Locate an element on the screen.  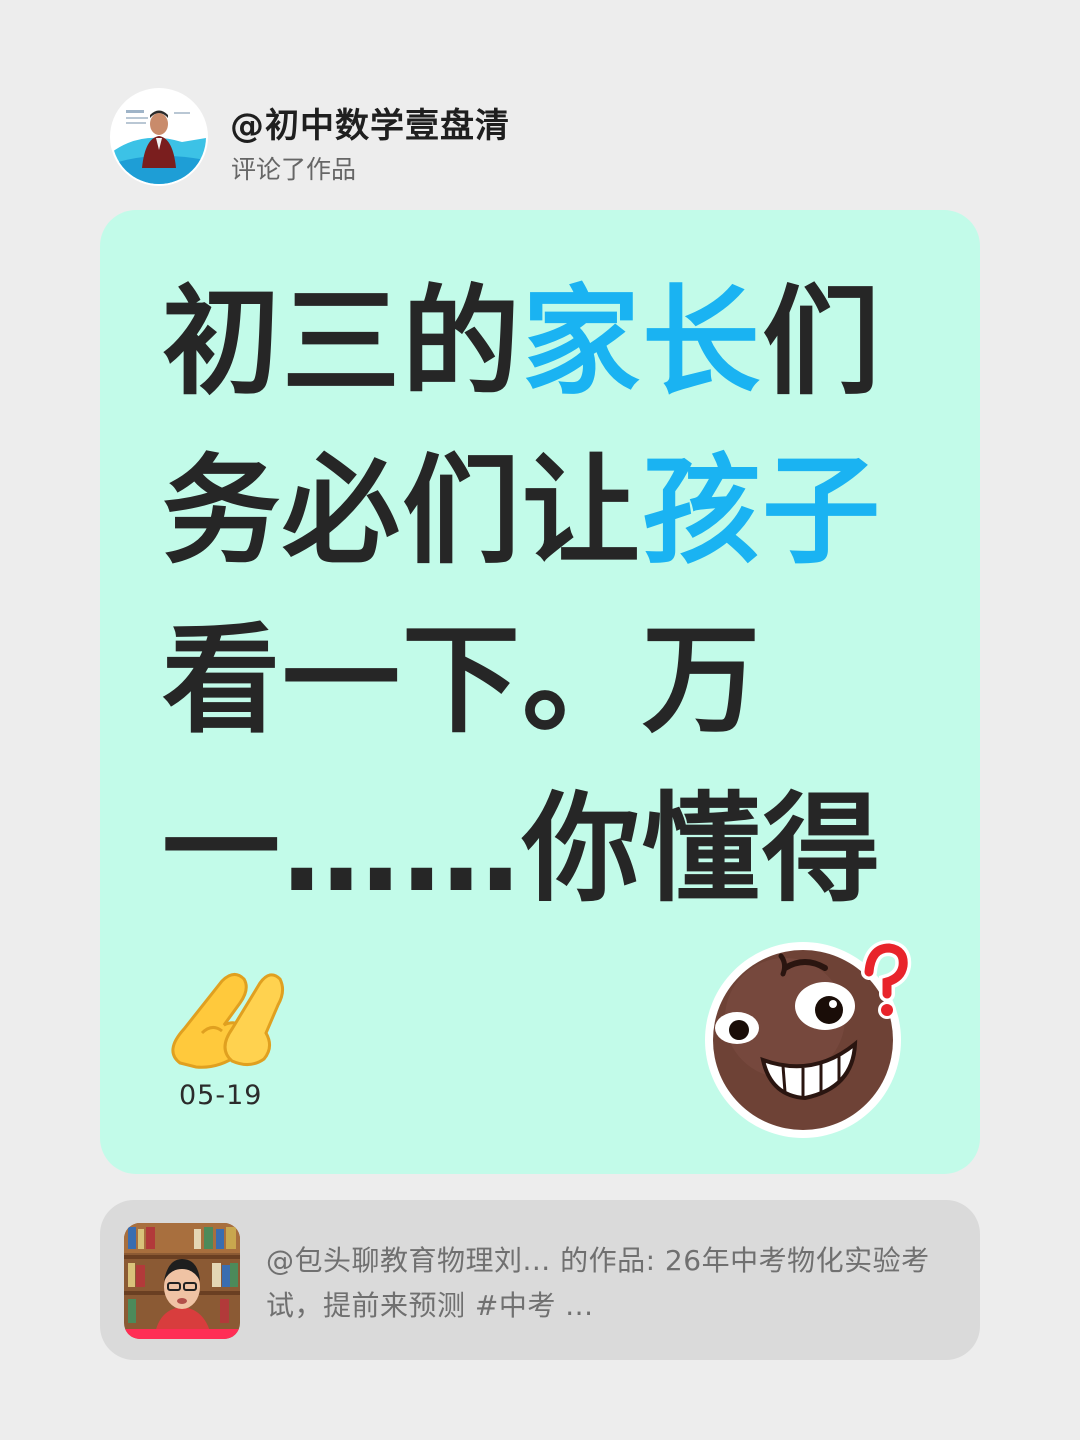
comment-highlight: 孩子 is located at coordinates (762, 511).